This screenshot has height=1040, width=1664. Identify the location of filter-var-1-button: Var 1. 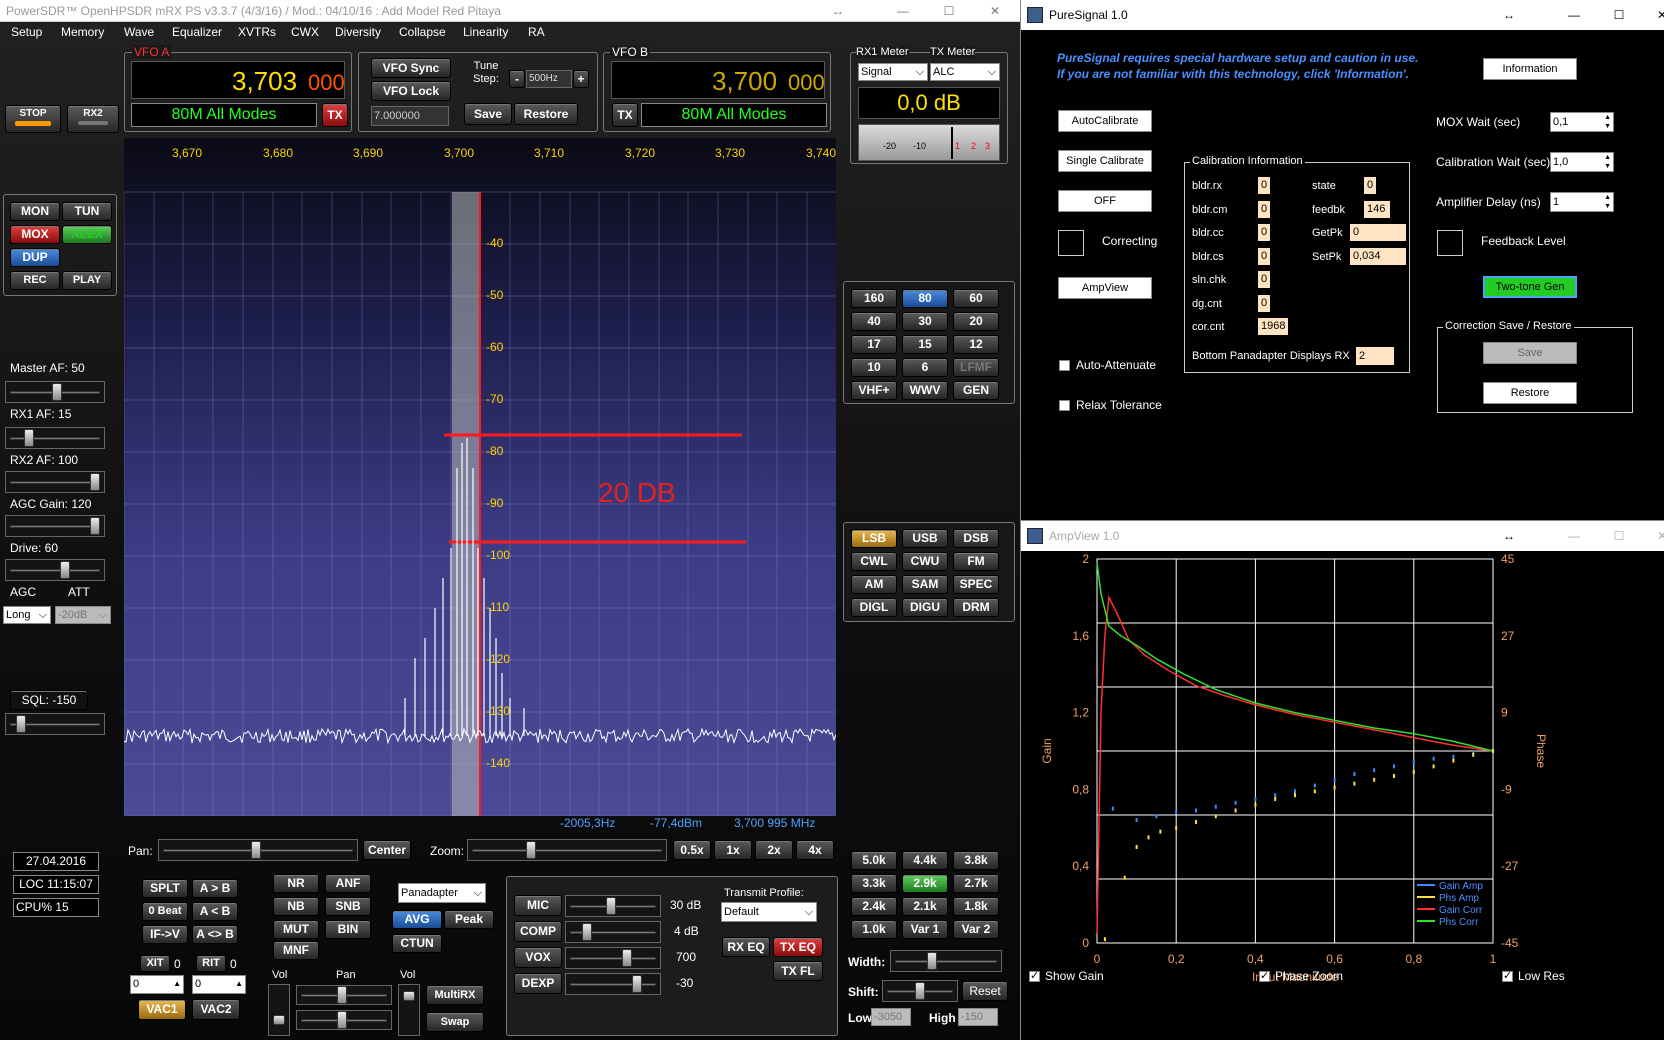
(925, 929).